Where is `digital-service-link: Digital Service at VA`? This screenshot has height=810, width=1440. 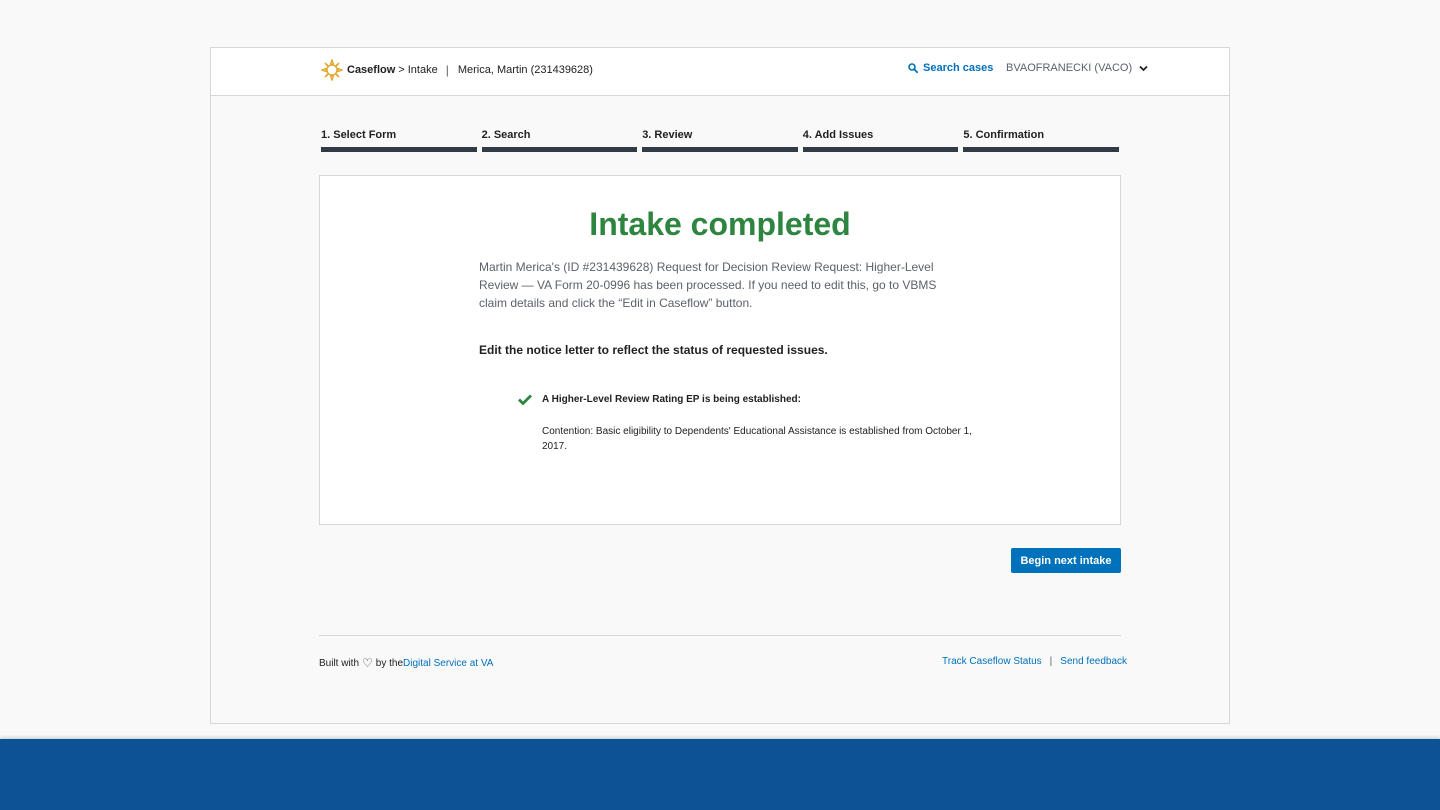 digital-service-link: Digital Service at VA is located at coordinates (448, 663).